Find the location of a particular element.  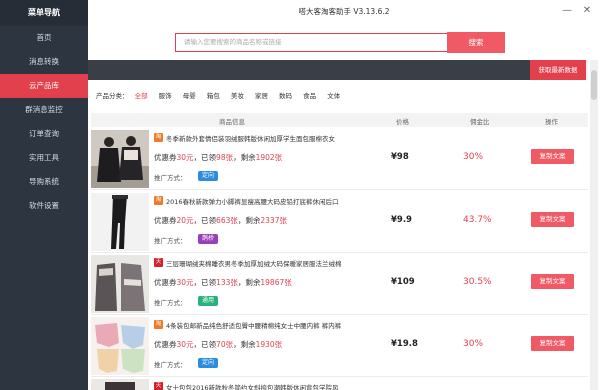

sidebar-item-message-convert: 消息转换 is located at coordinates (44, 62).